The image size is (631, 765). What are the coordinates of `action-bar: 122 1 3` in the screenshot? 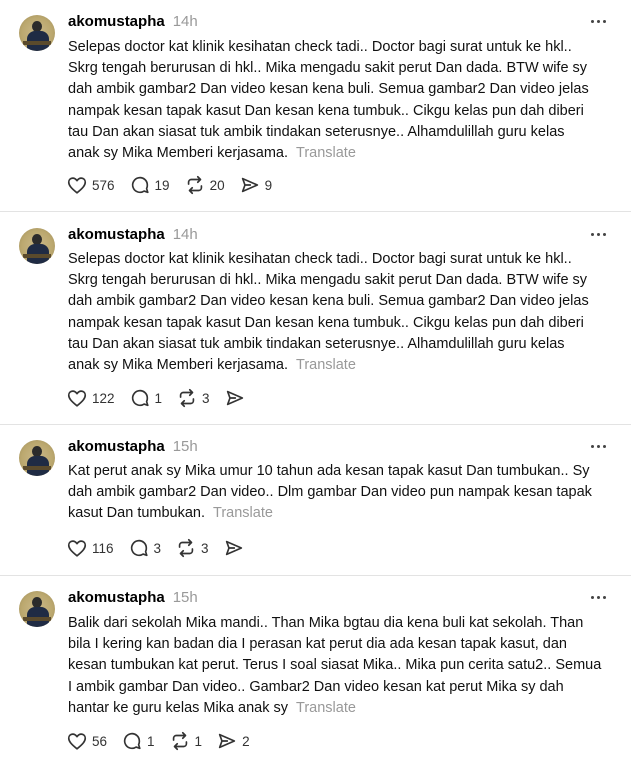 It's located at (165, 398).